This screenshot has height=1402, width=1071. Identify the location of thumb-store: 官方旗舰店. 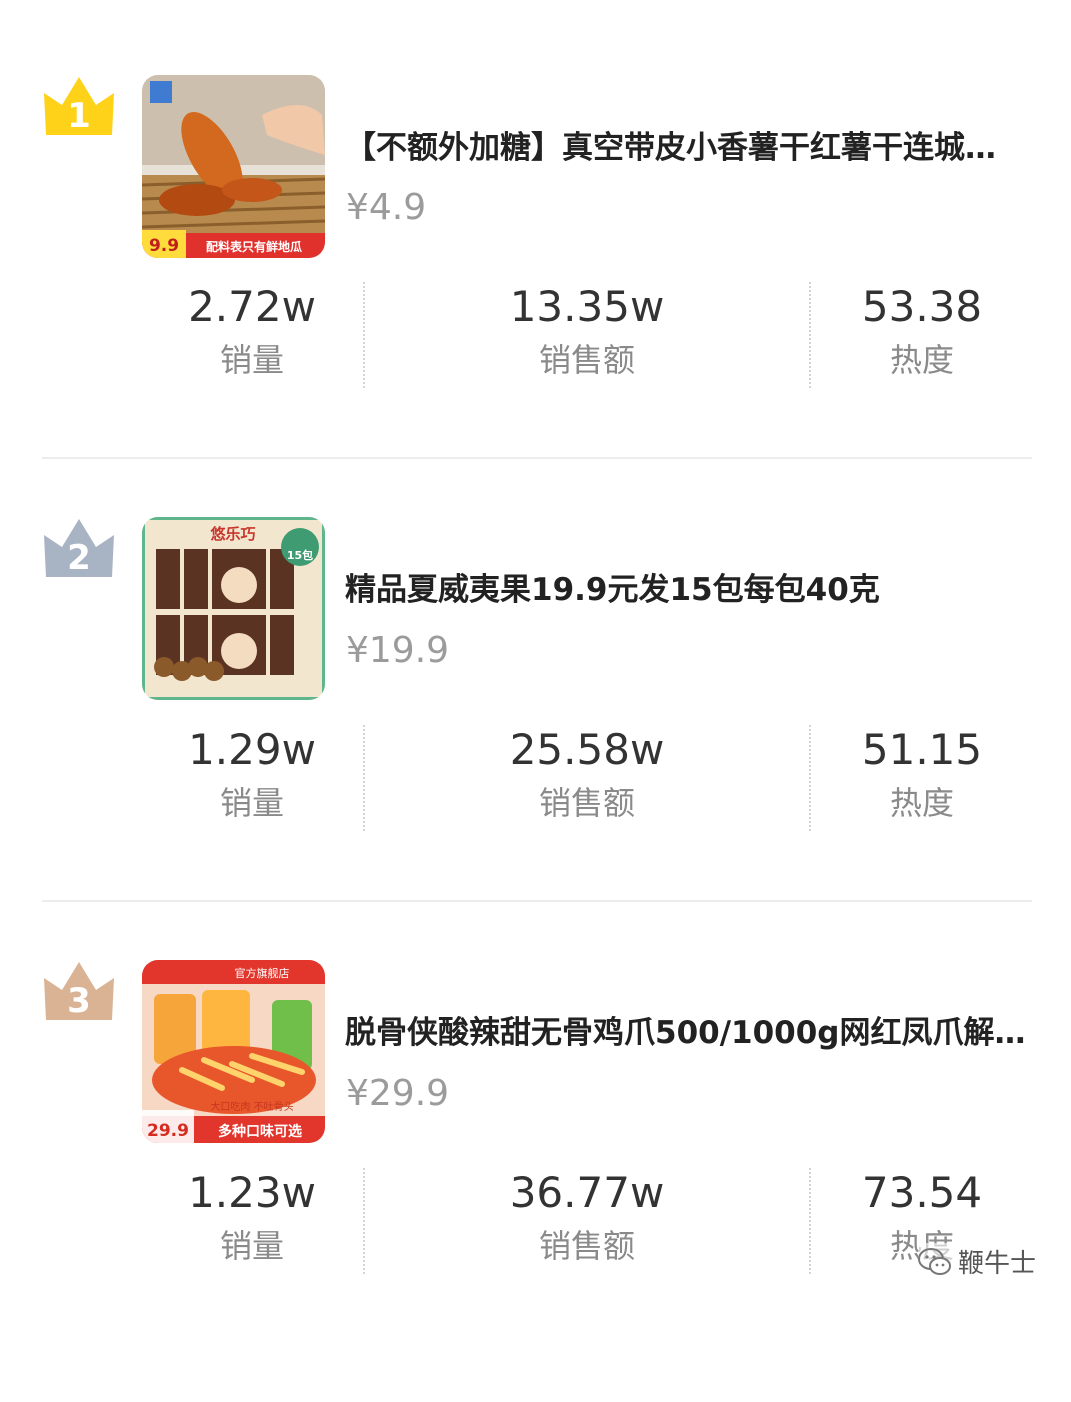
(262, 973).